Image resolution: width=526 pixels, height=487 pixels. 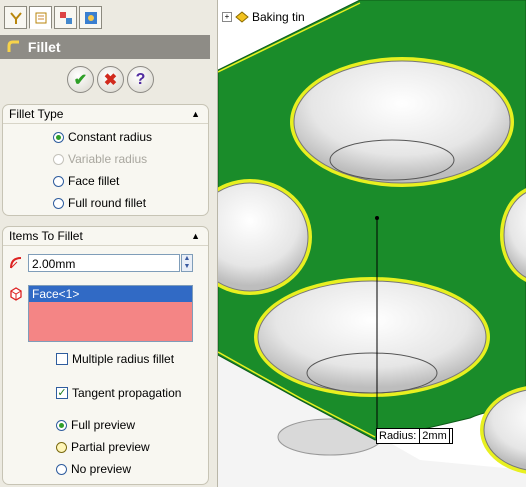 I want to click on cancel-button: ✖, so click(x=110, y=79).